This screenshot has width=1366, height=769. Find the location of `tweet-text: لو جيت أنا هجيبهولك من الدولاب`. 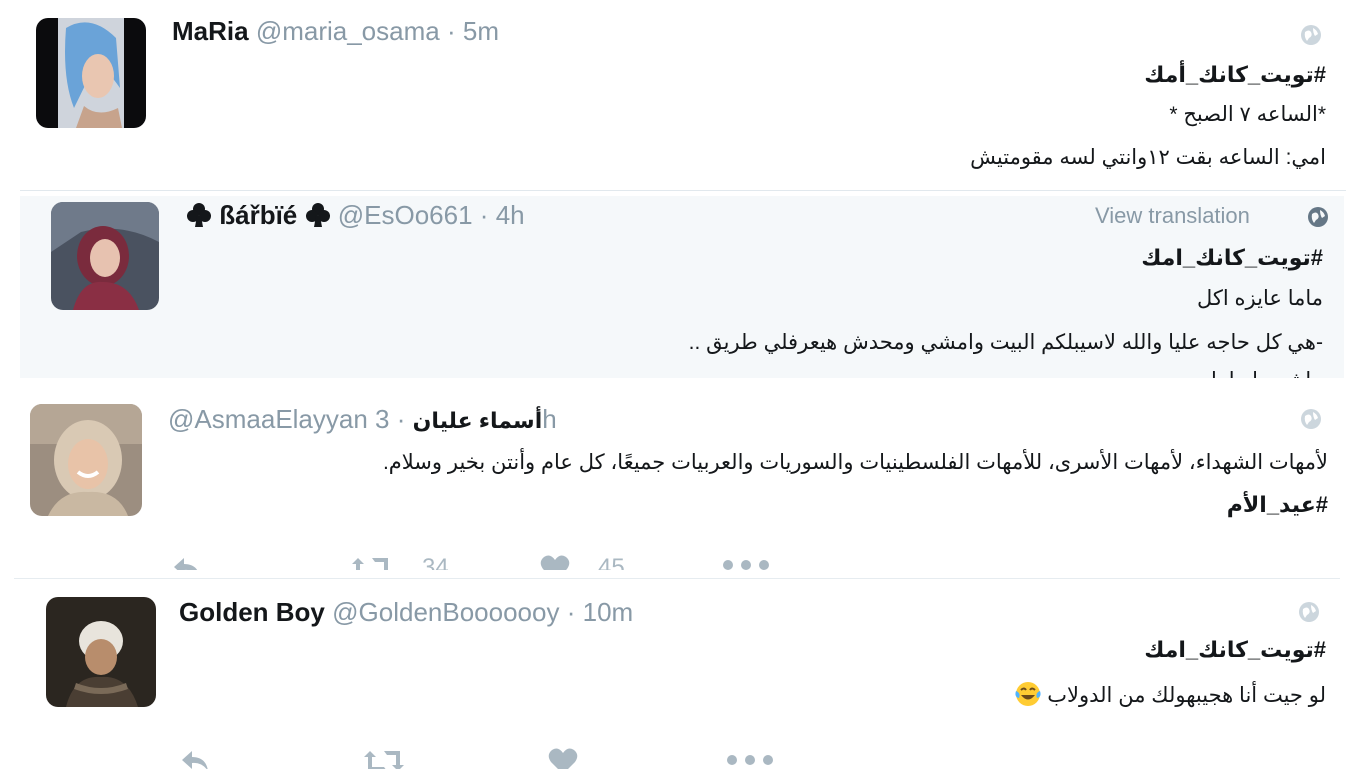

tweet-text: لو جيت أنا هجيبهولك من الدولاب is located at coordinates (1186, 695).